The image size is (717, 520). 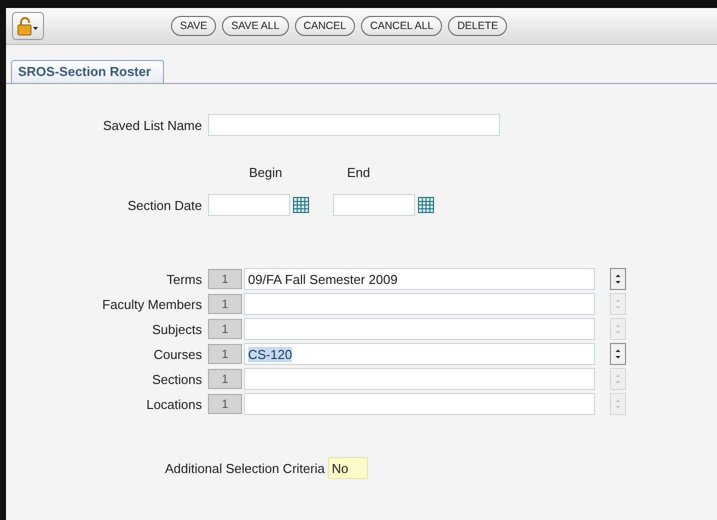 What do you see at coordinates (325, 26) in the screenshot?
I see `toolbar-button: CANCEL` at bounding box center [325, 26].